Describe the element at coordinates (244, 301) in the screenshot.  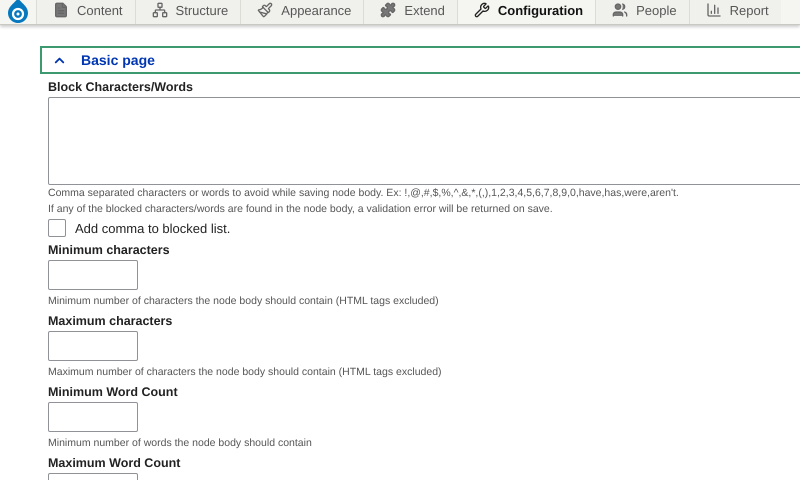
I see `field-description: Minimum number of characters the node body should contain (HTML tags excluded)` at that location.